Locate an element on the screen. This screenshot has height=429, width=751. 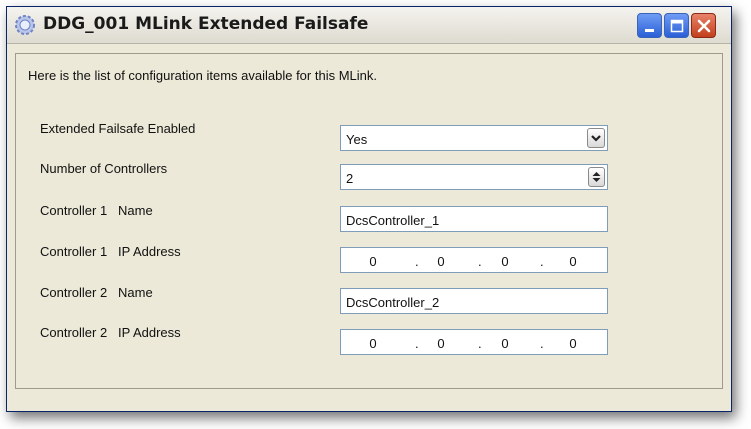
ctrl1-name-label: Controller 1 Name is located at coordinates (96, 210).